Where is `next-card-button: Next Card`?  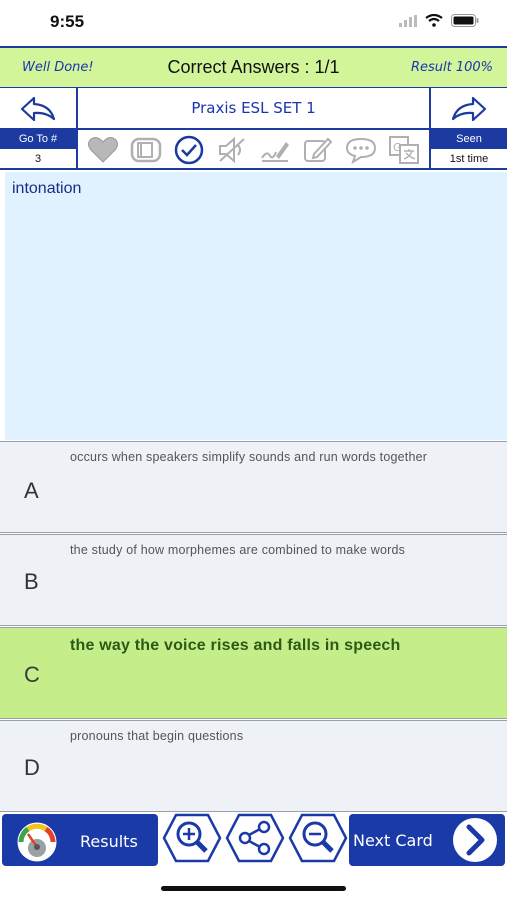
next-card-button: Next Card is located at coordinates (427, 840).